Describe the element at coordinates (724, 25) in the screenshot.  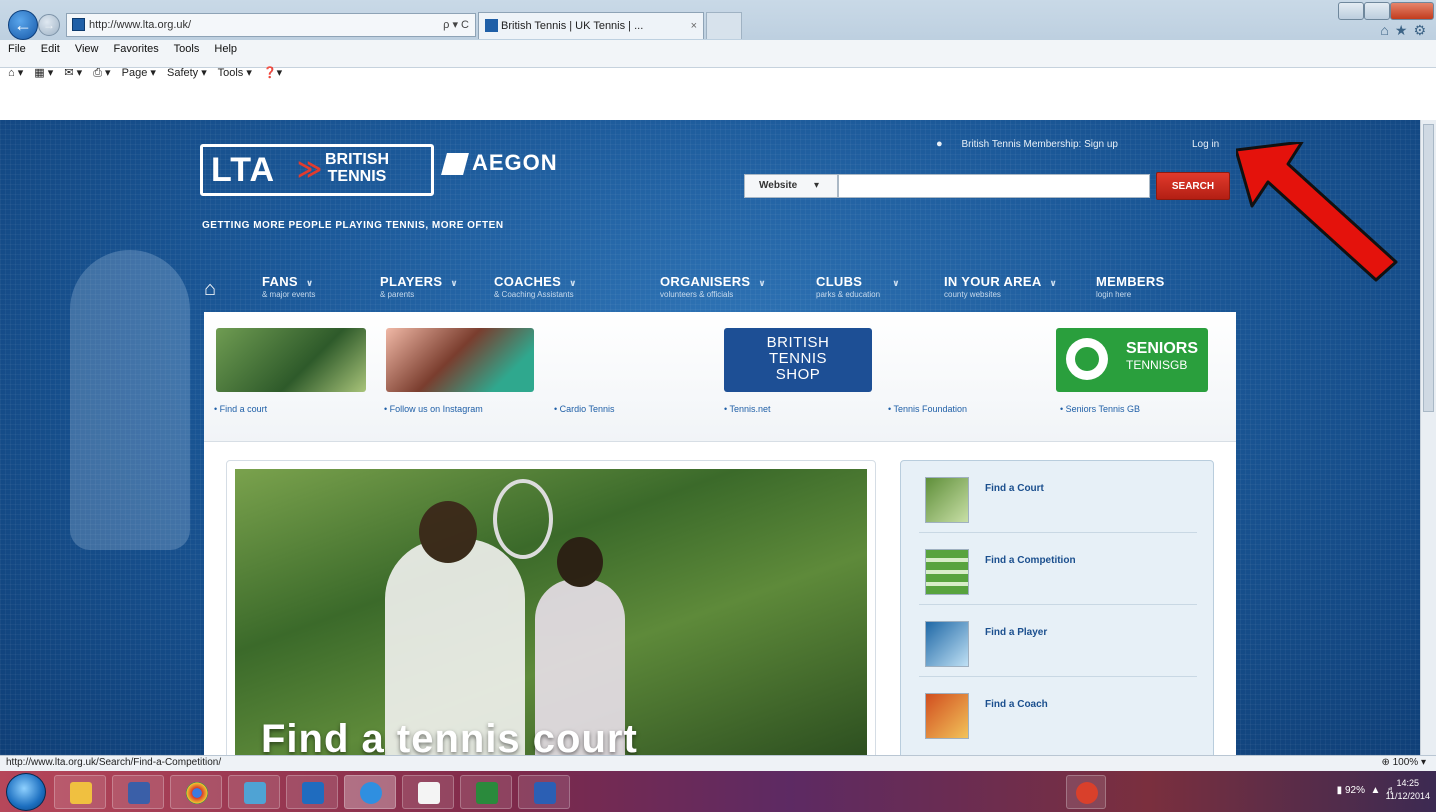
I see `new-tab-button` at that location.